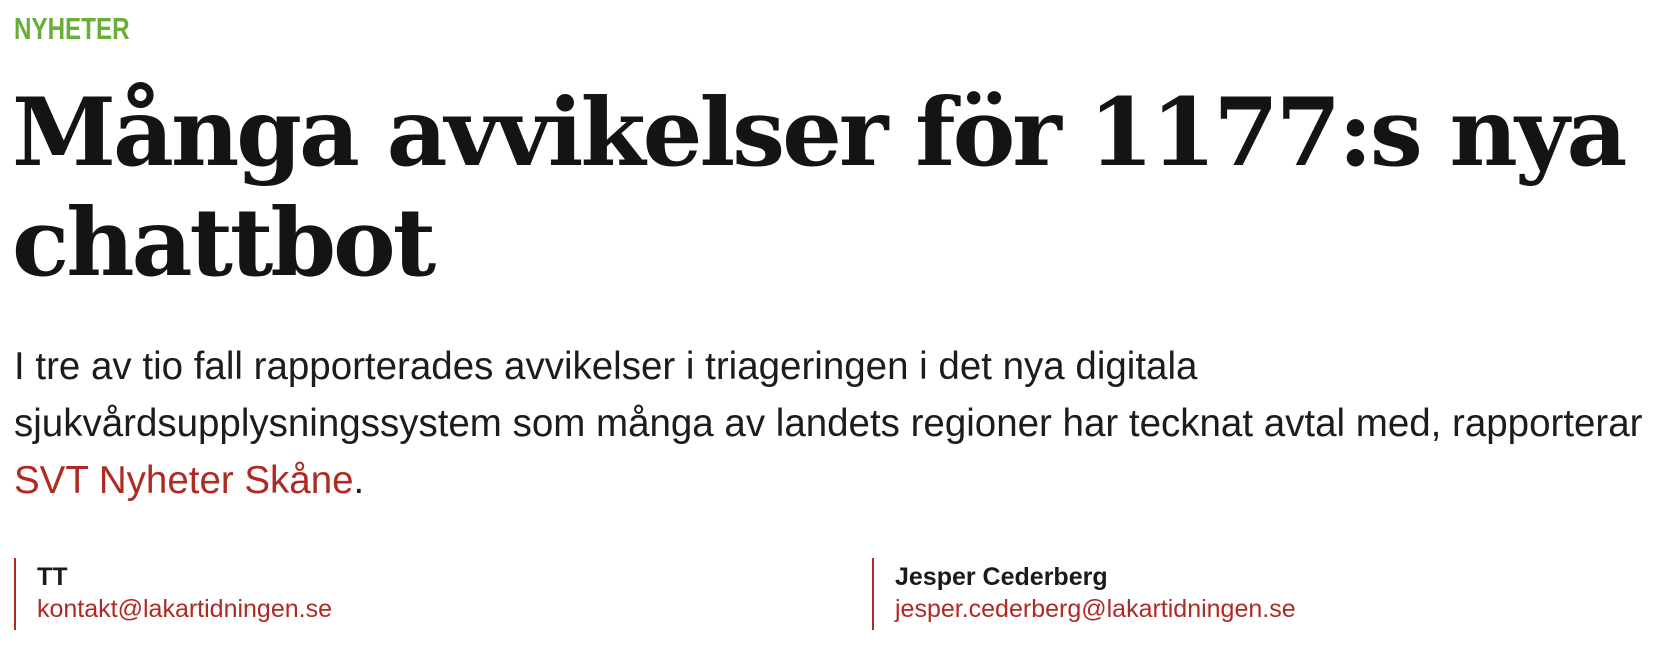 The width and height of the screenshot is (1656, 658). Describe the element at coordinates (52, 577) in the screenshot. I see `author-name: TT` at that location.